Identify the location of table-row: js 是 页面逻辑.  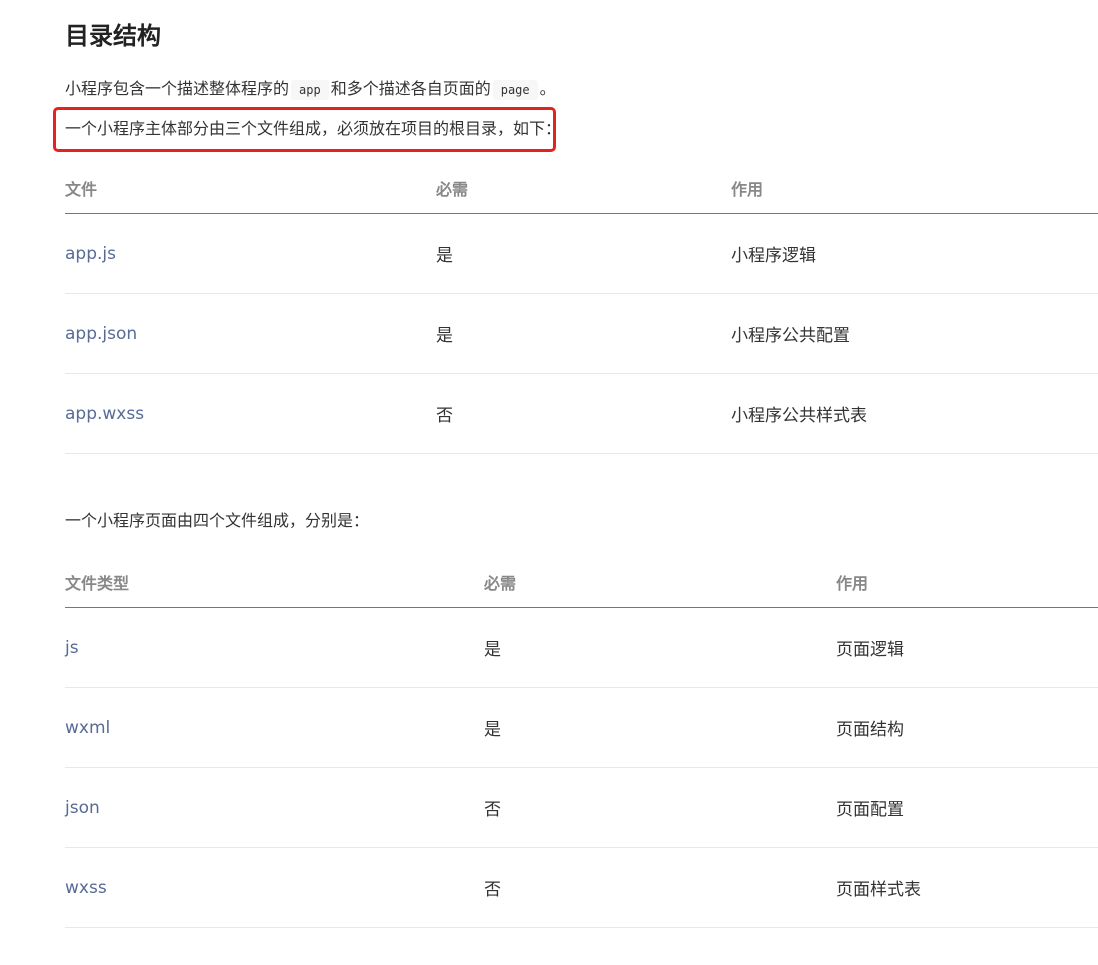
(581, 647).